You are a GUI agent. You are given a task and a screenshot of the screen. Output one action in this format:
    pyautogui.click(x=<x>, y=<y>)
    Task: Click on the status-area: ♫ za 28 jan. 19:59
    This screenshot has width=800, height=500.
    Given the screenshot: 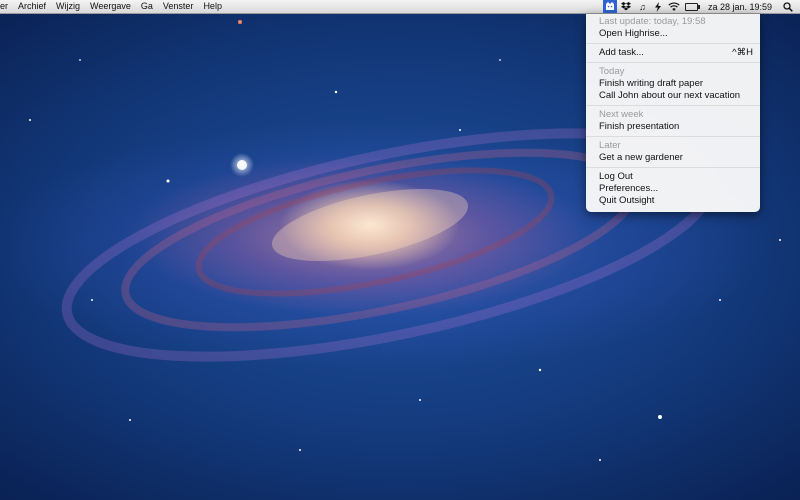 What is the action you would take?
    pyautogui.click(x=698, y=6)
    